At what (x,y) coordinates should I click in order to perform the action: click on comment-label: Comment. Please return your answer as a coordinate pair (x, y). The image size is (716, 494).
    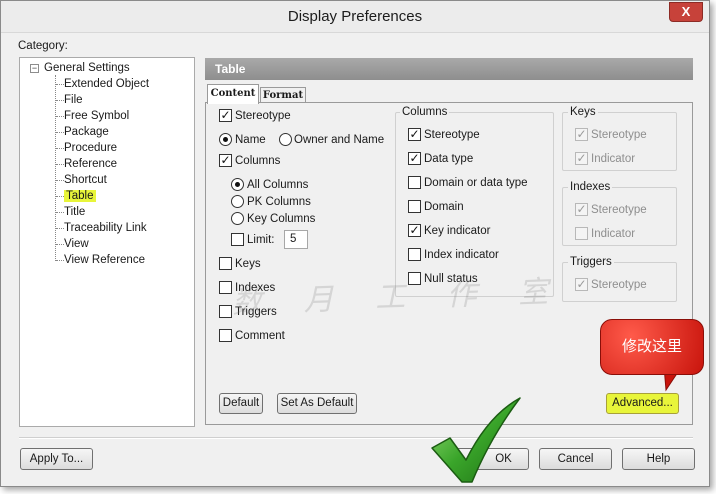
    Looking at the image, I should click on (260, 336).